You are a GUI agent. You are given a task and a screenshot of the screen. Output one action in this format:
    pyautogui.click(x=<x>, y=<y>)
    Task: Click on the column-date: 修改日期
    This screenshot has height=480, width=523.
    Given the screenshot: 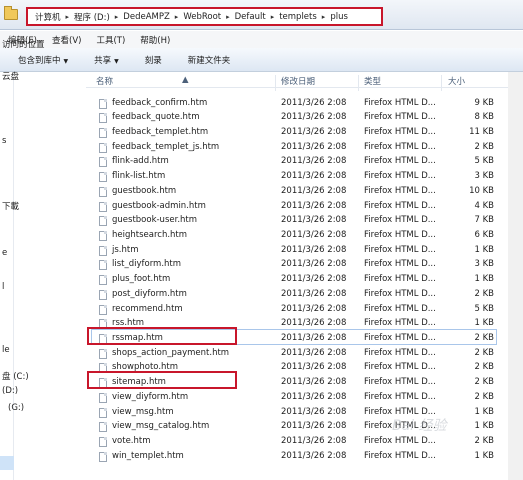 What is the action you would take?
    pyautogui.click(x=298, y=81)
    